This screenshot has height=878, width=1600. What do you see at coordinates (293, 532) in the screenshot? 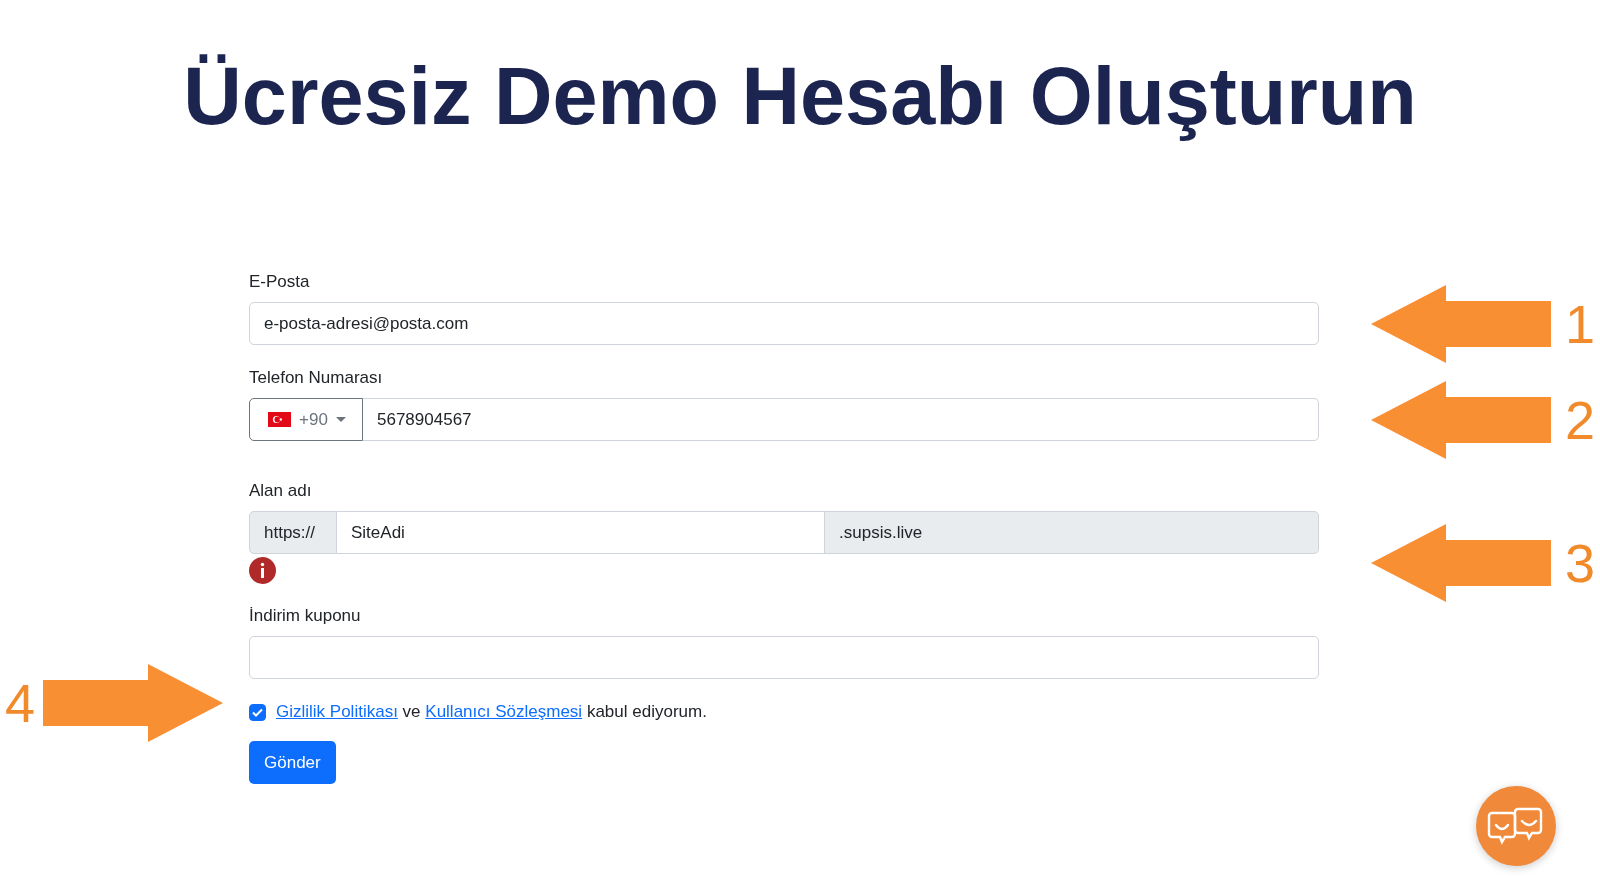
I see `url-prefix: https://` at bounding box center [293, 532].